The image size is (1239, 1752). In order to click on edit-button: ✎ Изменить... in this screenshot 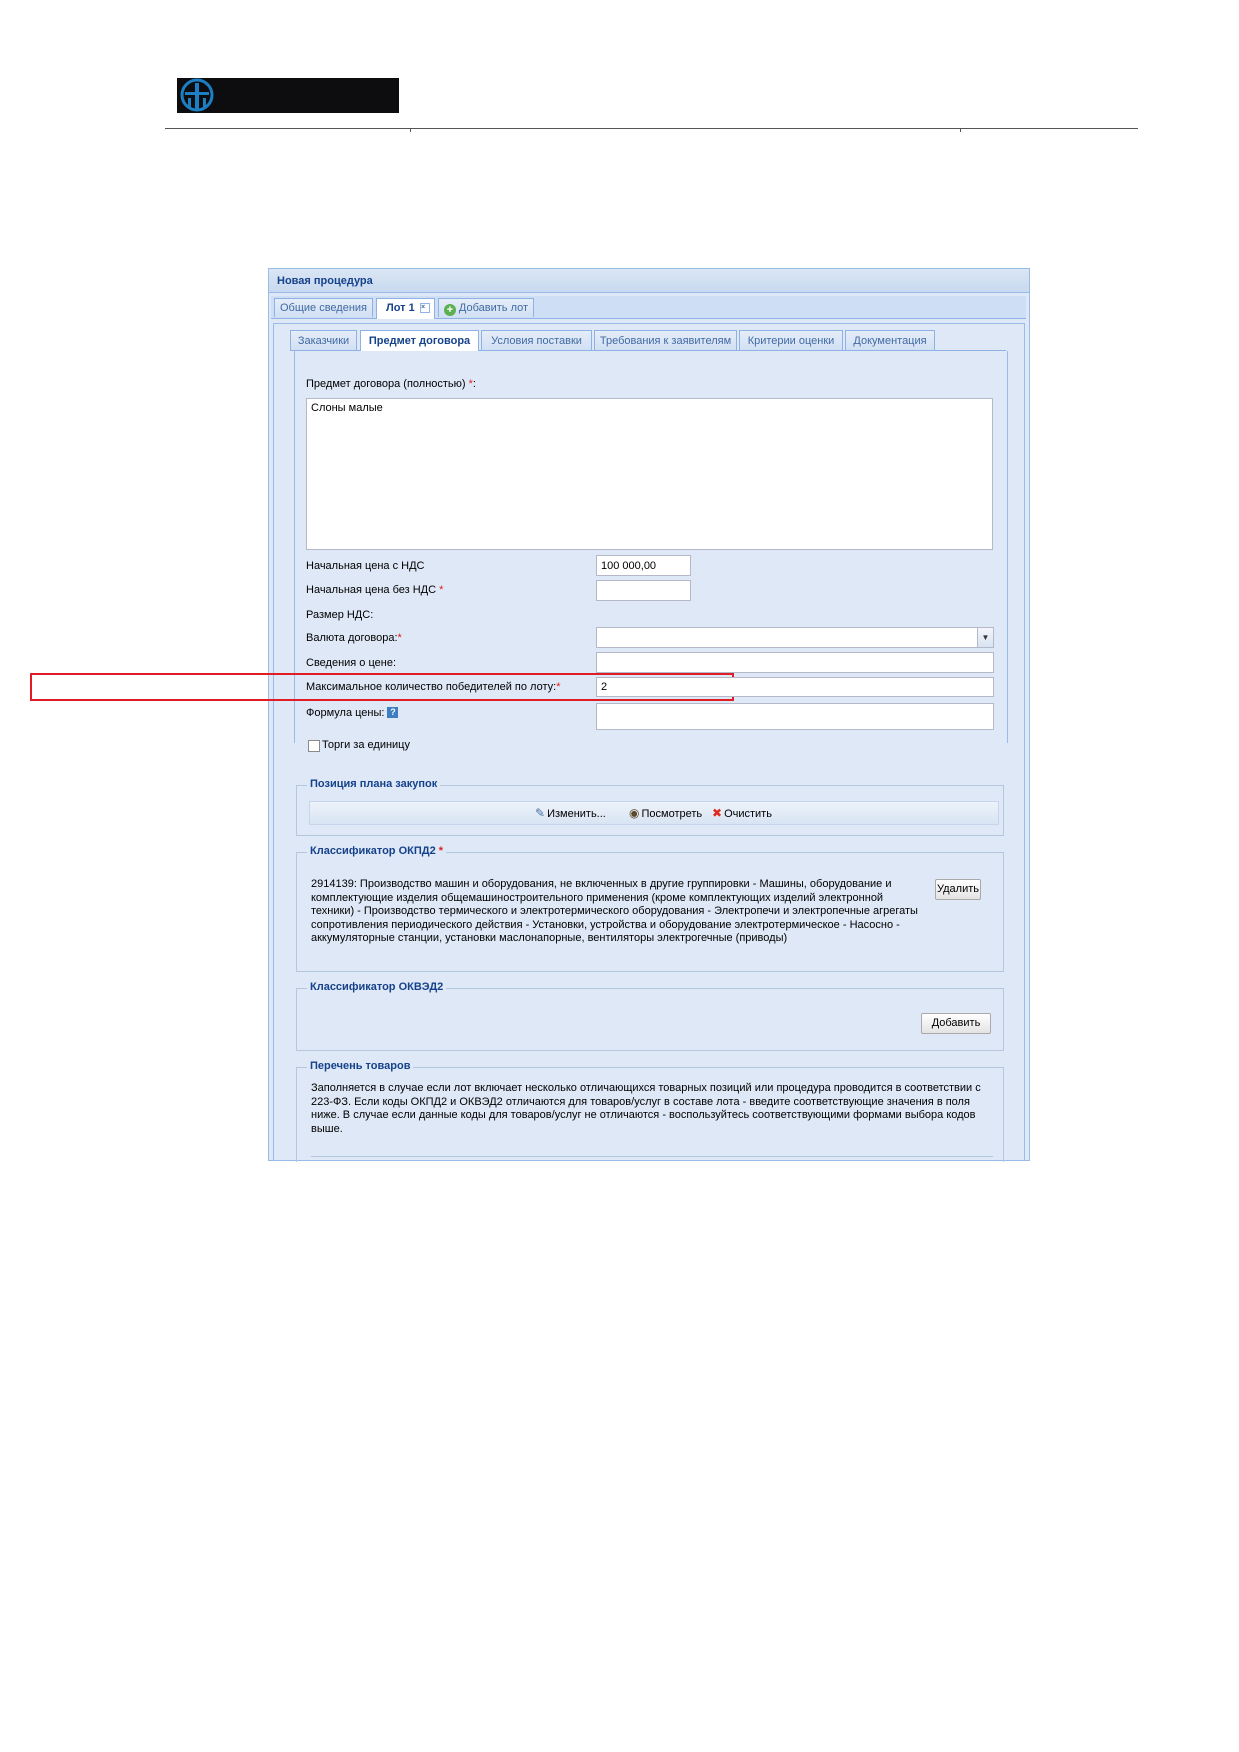, I will do `click(570, 813)`.